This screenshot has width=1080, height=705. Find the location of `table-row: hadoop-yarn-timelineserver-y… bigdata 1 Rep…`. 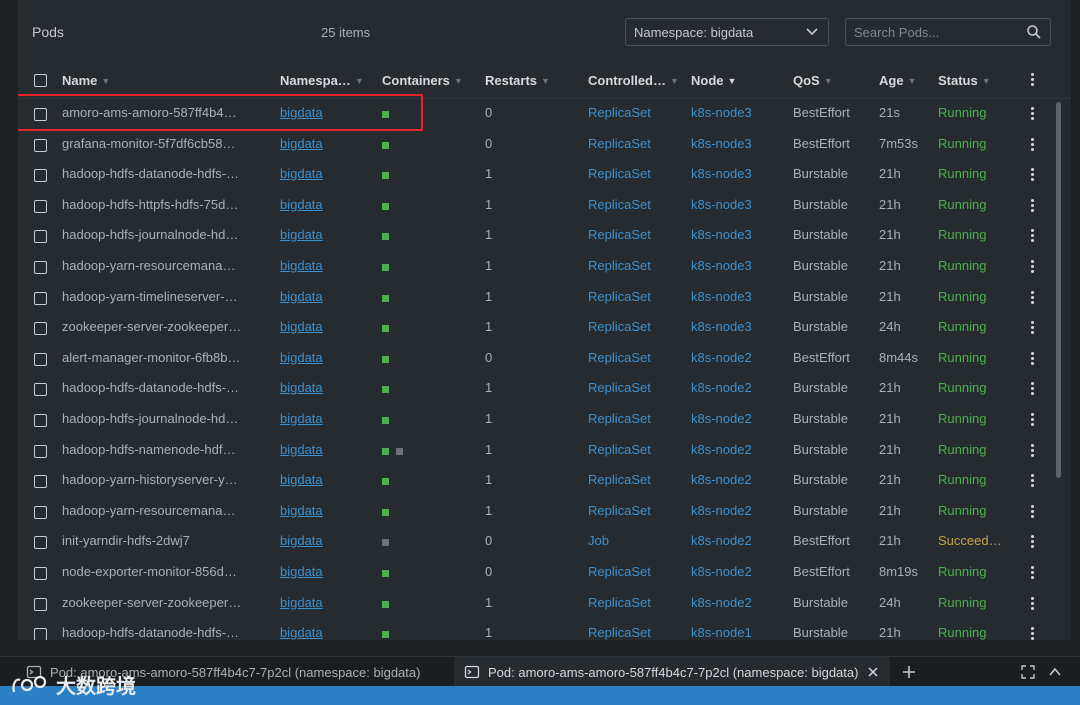

table-row: hadoop-yarn-timelineserver-y… bigdata 1 Rep… is located at coordinates (535, 298).